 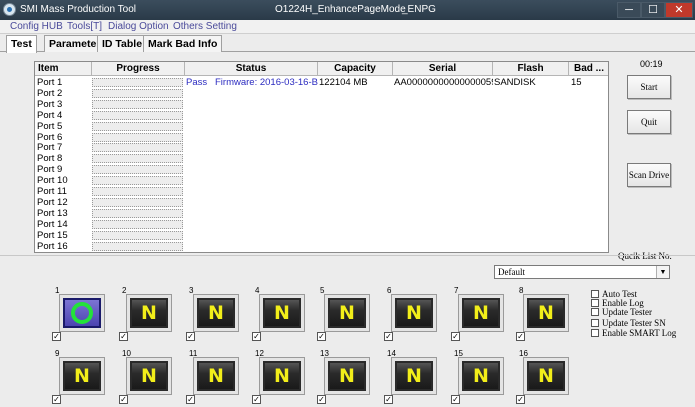 What do you see at coordinates (649, 87) in the screenshot?
I see `start-button: Start` at bounding box center [649, 87].